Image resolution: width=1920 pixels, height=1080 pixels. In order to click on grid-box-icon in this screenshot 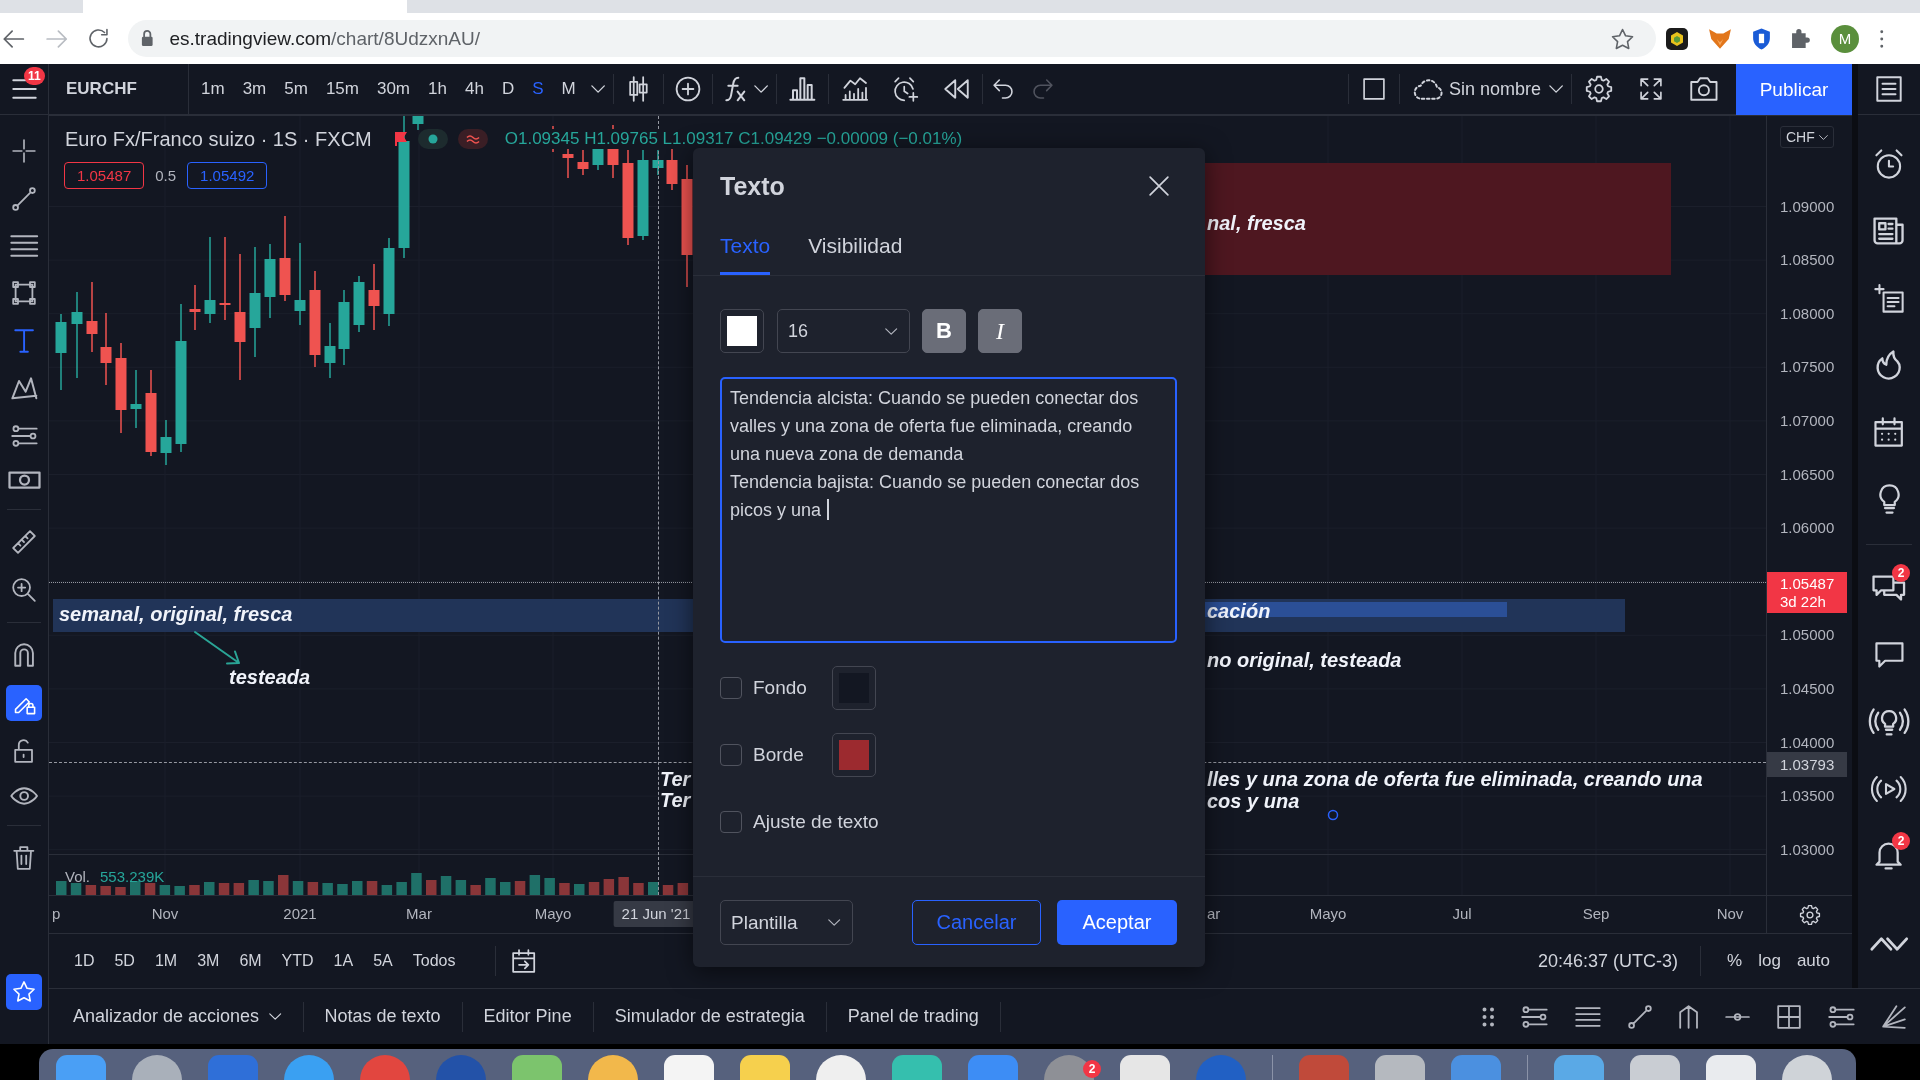, I will do `click(1789, 1016)`.